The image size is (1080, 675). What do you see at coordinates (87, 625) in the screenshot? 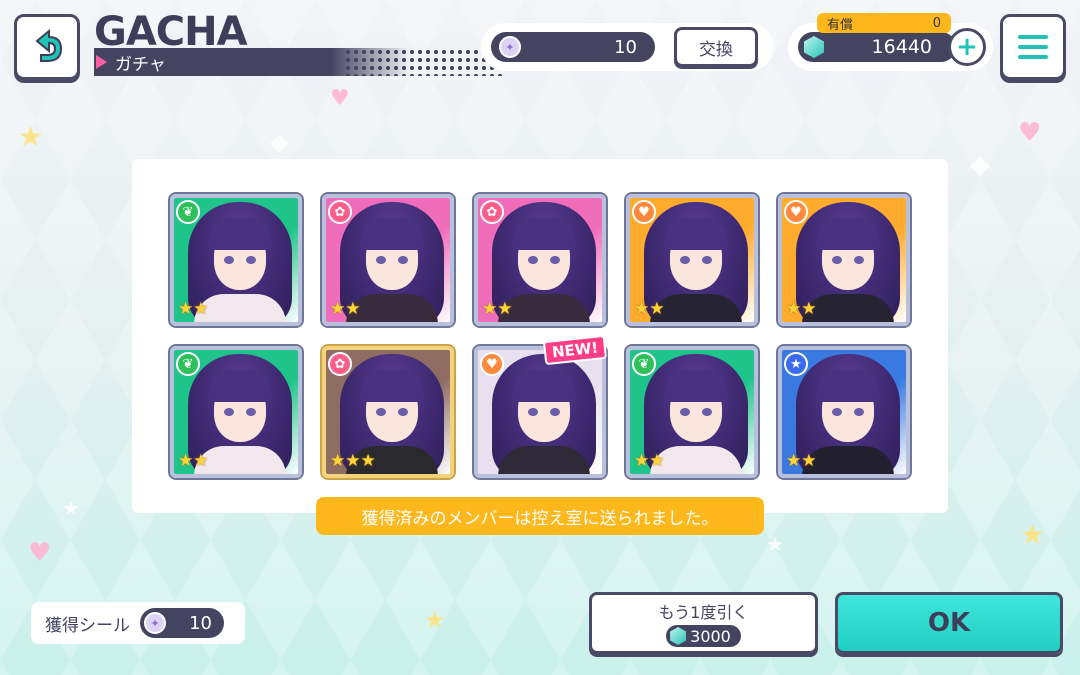
I see `seal-gain-label: 獲得シール` at bounding box center [87, 625].